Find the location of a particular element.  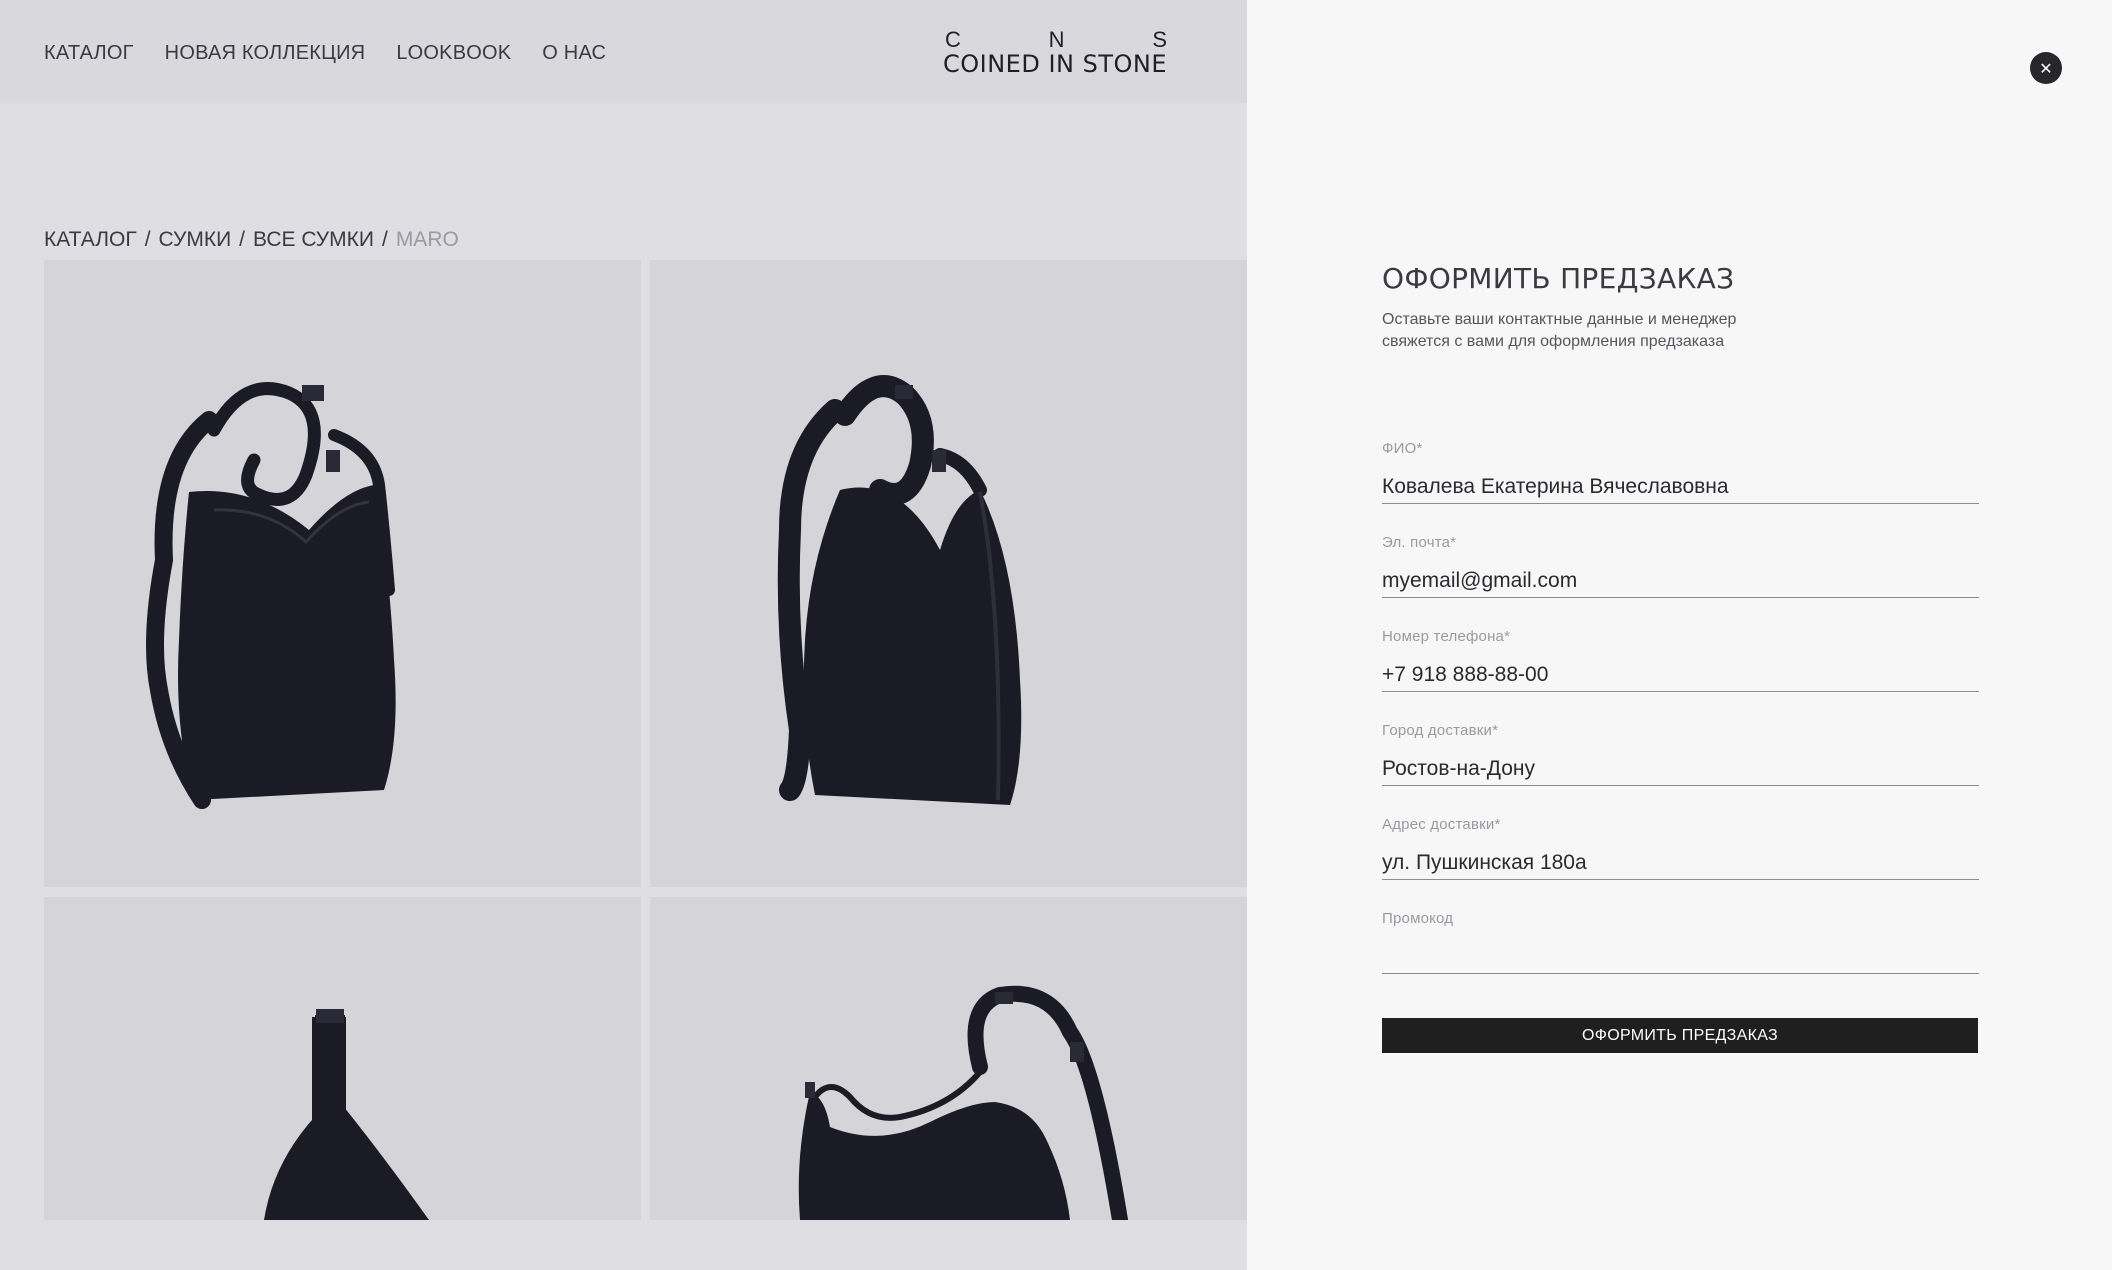

gallery-image-bag-top is located at coordinates (948, 1058).